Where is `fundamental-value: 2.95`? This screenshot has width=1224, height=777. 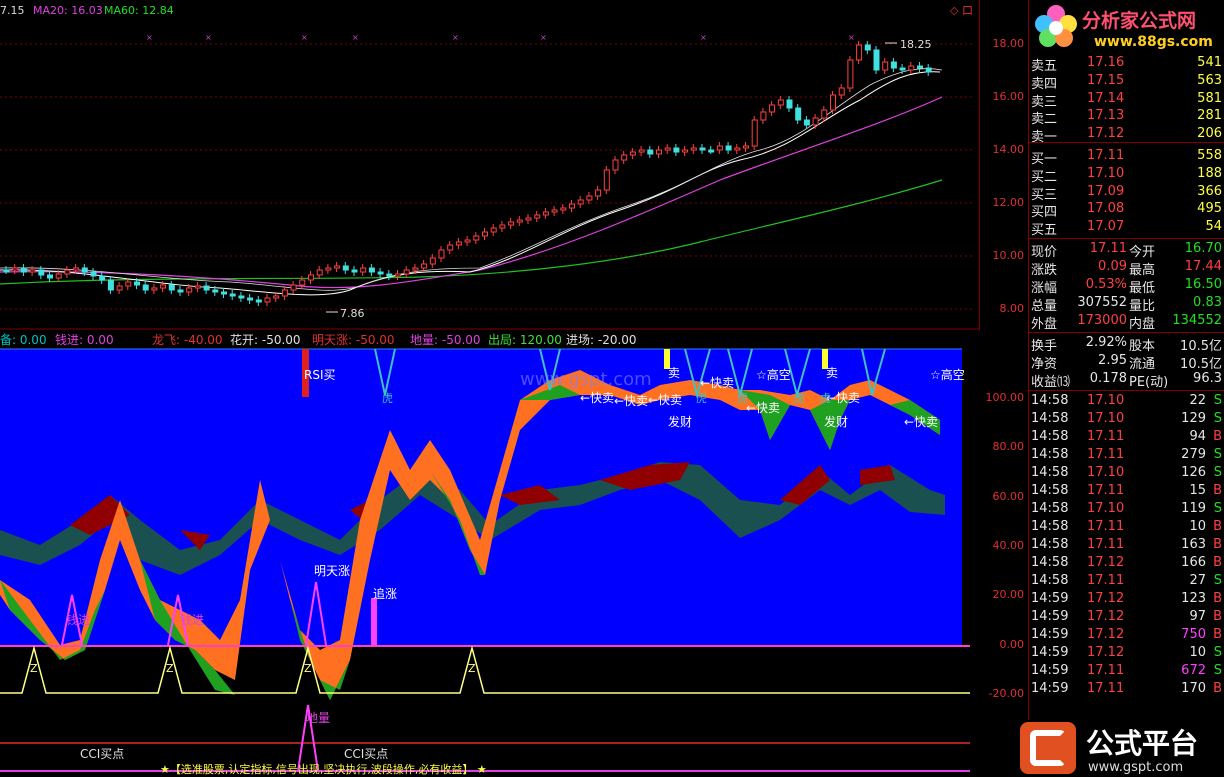 fundamental-value: 2.95 is located at coordinates (1112, 360).